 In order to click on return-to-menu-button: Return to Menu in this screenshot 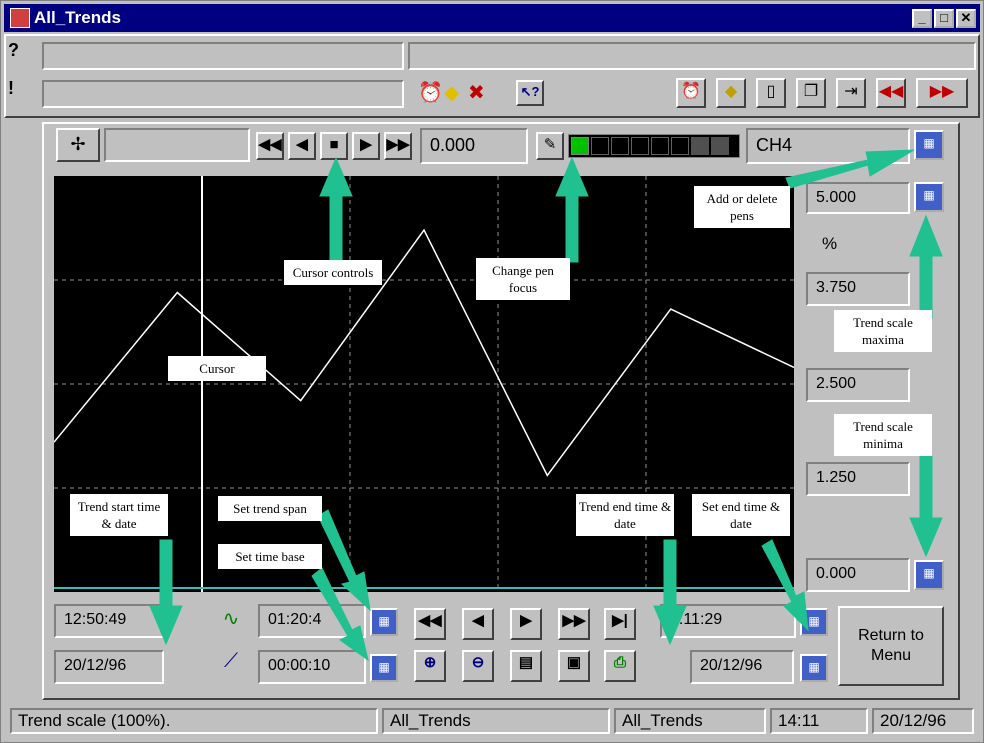, I will do `click(891, 646)`.